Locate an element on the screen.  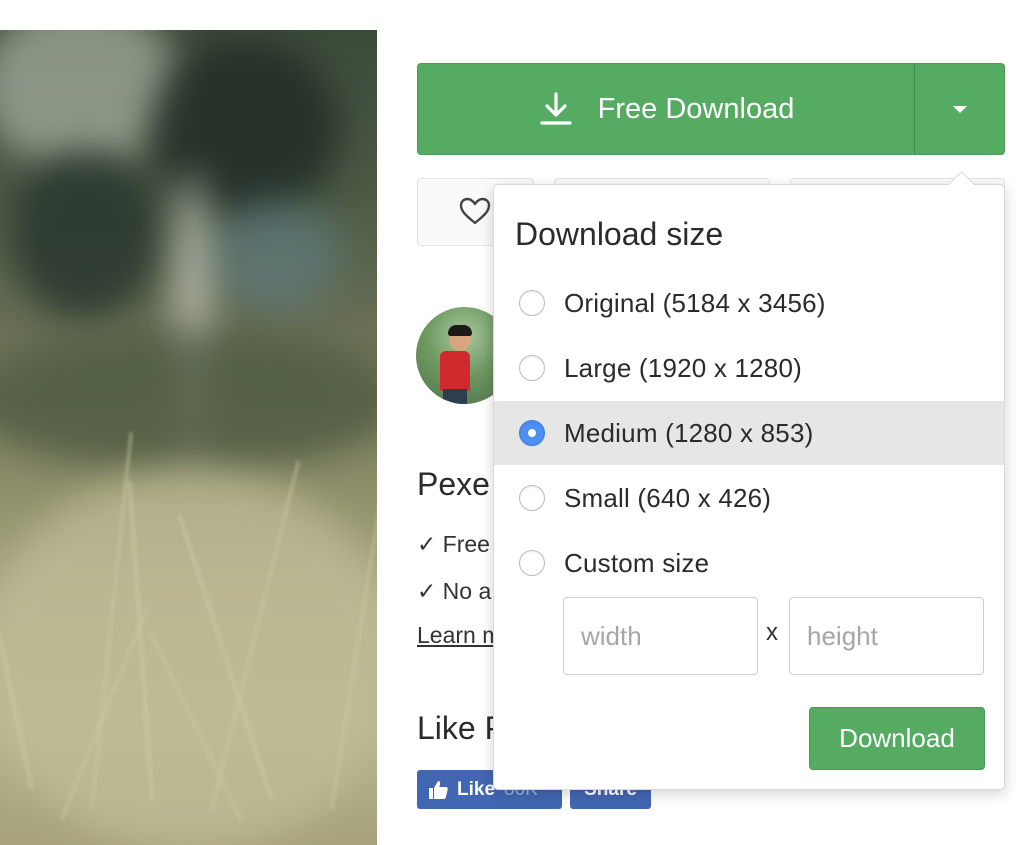
custom-width-input is located at coordinates (660, 636).